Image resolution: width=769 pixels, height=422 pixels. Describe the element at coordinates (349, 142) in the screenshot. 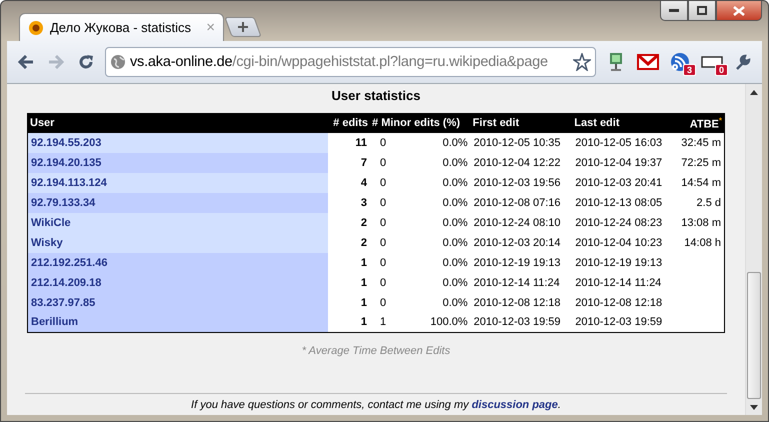

I see `table-cell: 11` at that location.